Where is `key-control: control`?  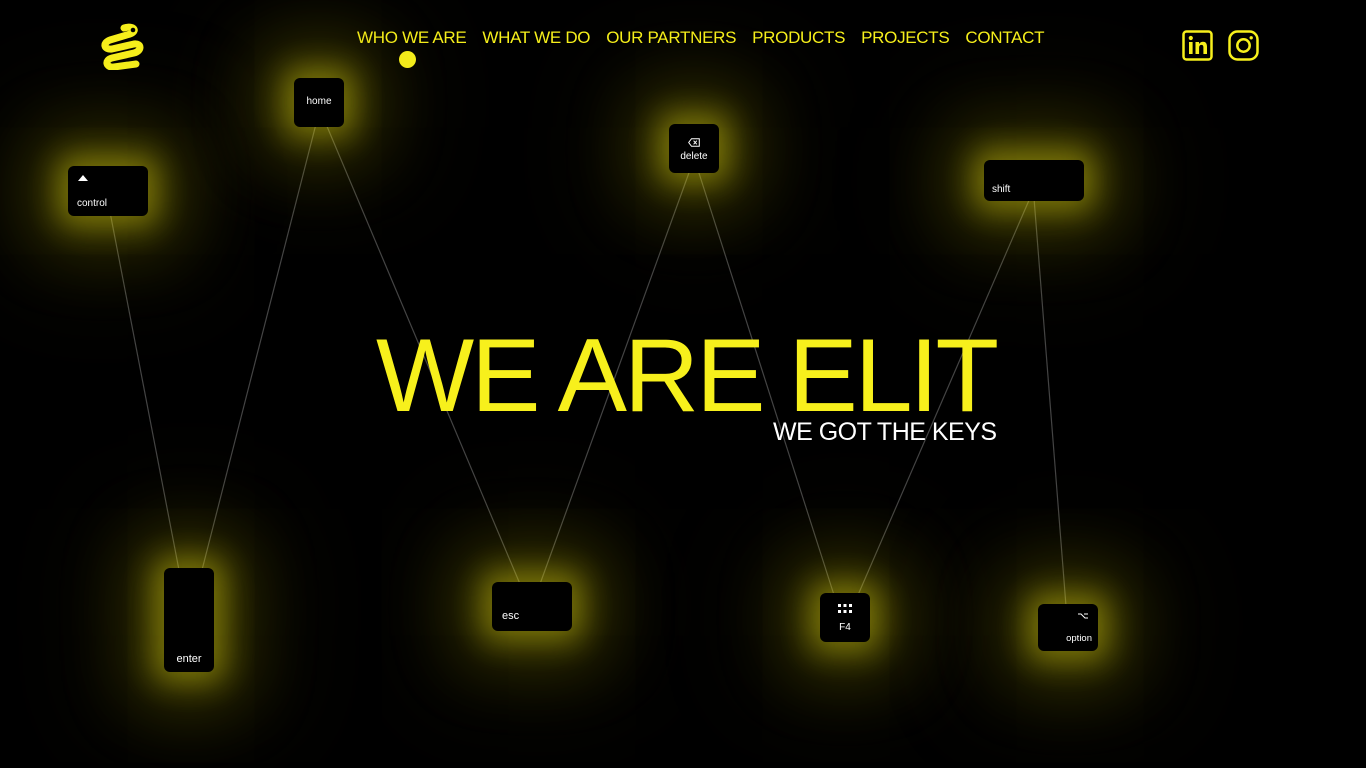 key-control: control is located at coordinates (108, 191).